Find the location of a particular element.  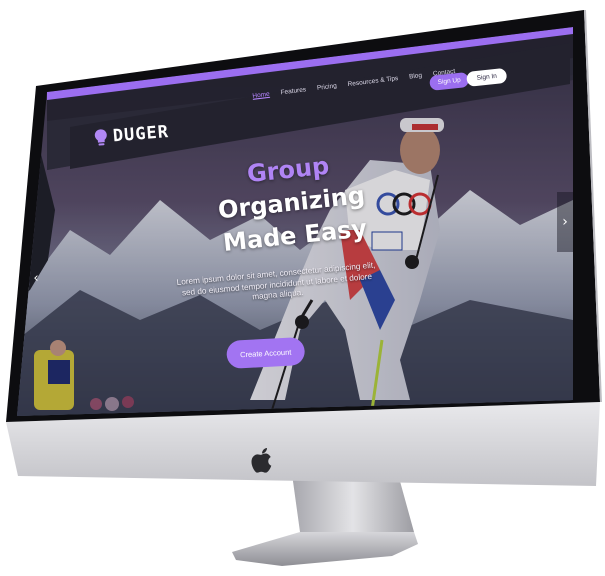

apple-logo-icon is located at coordinates (261, 460).